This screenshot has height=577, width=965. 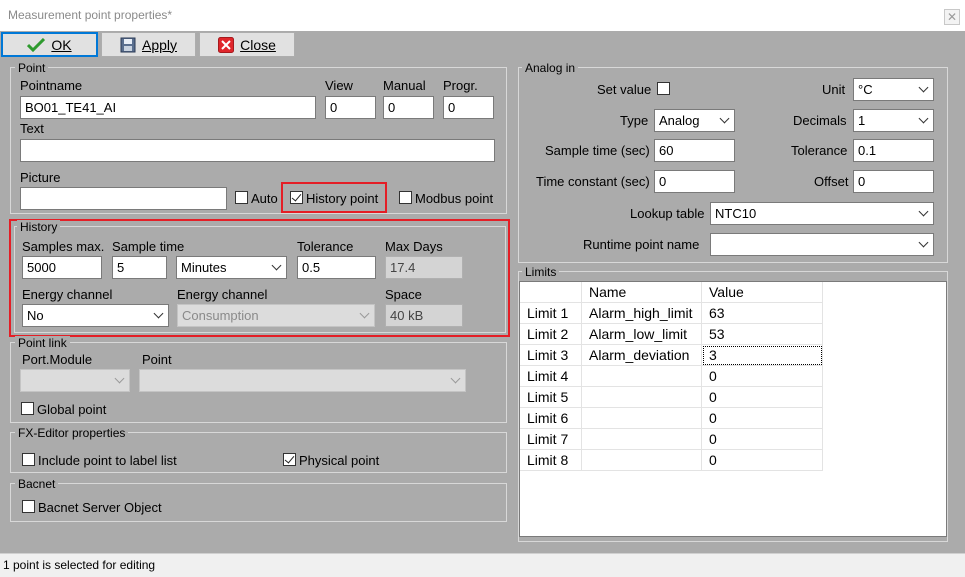 What do you see at coordinates (454, 198) in the screenshot?
I see `modbus-point-label: Modbus point` at bounding box center [454, 198].